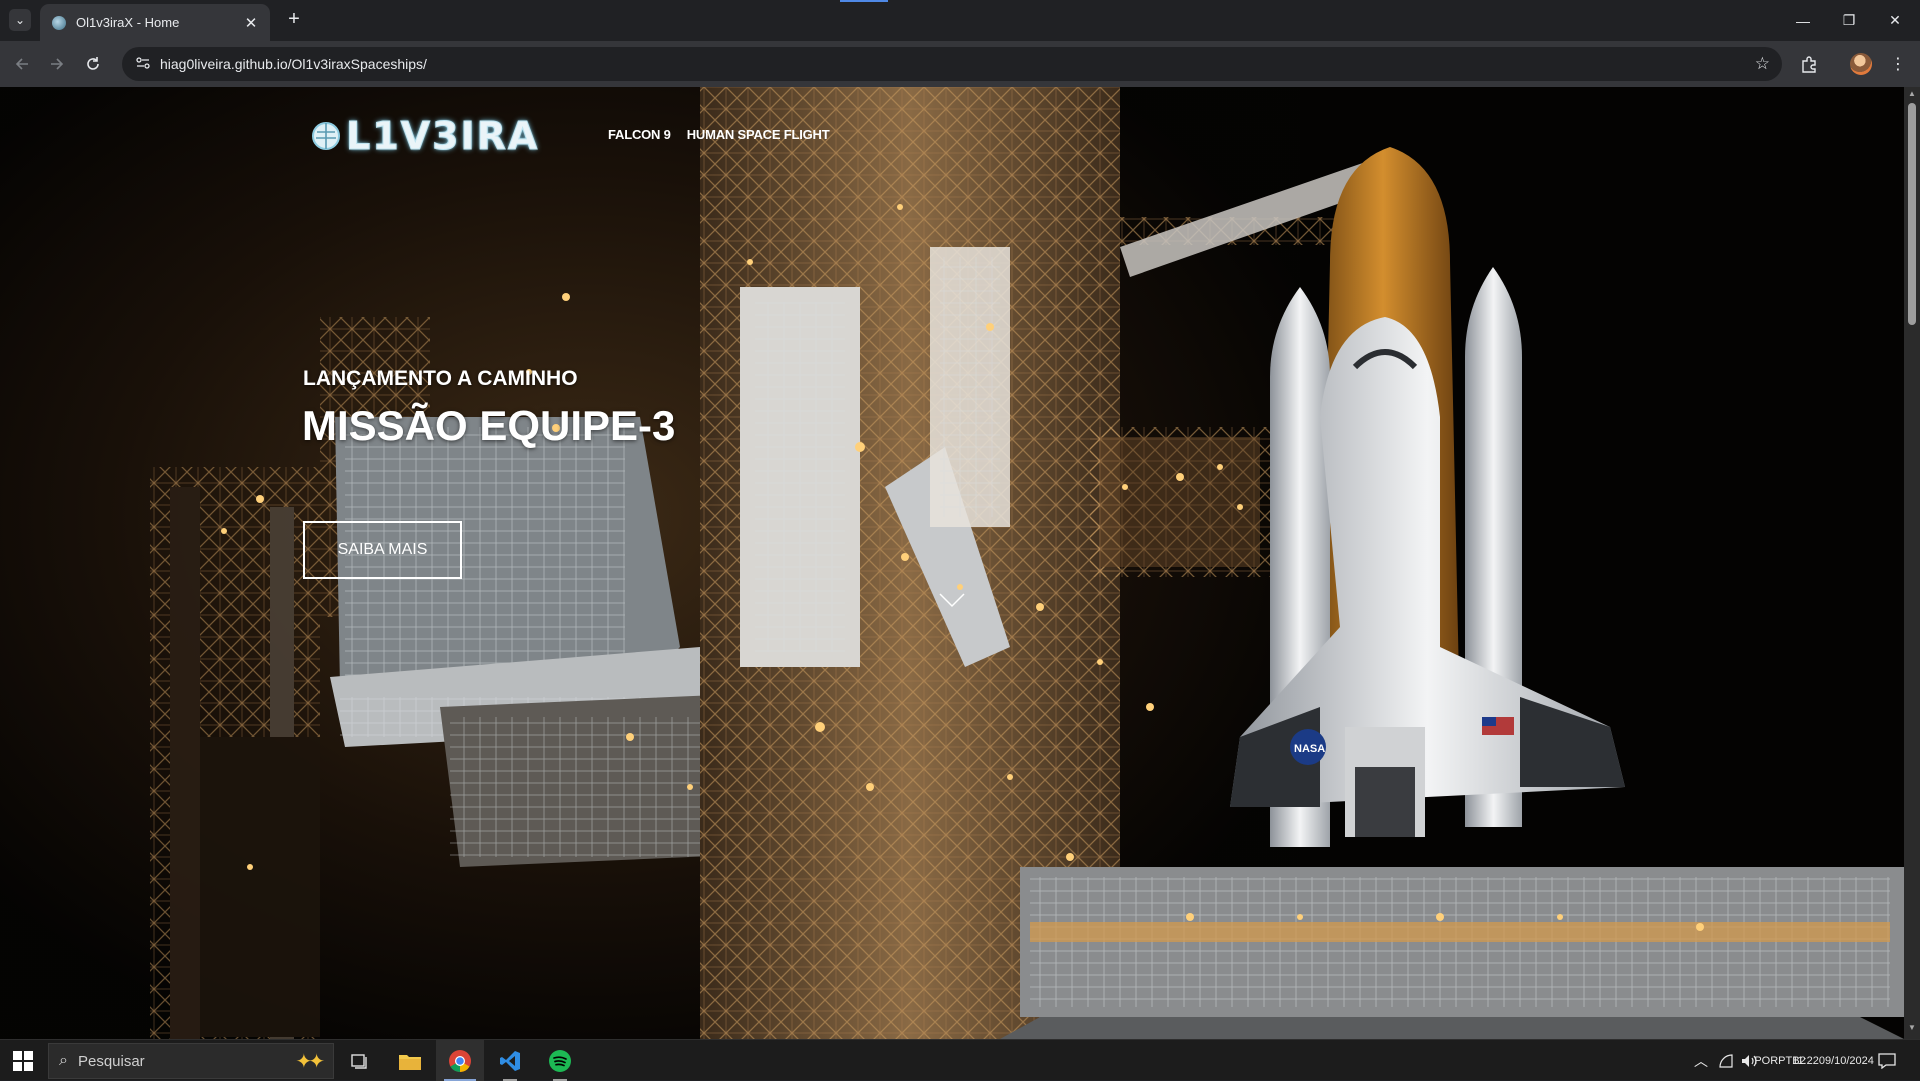  I want to click on spotify-button, so click(560, 1060).